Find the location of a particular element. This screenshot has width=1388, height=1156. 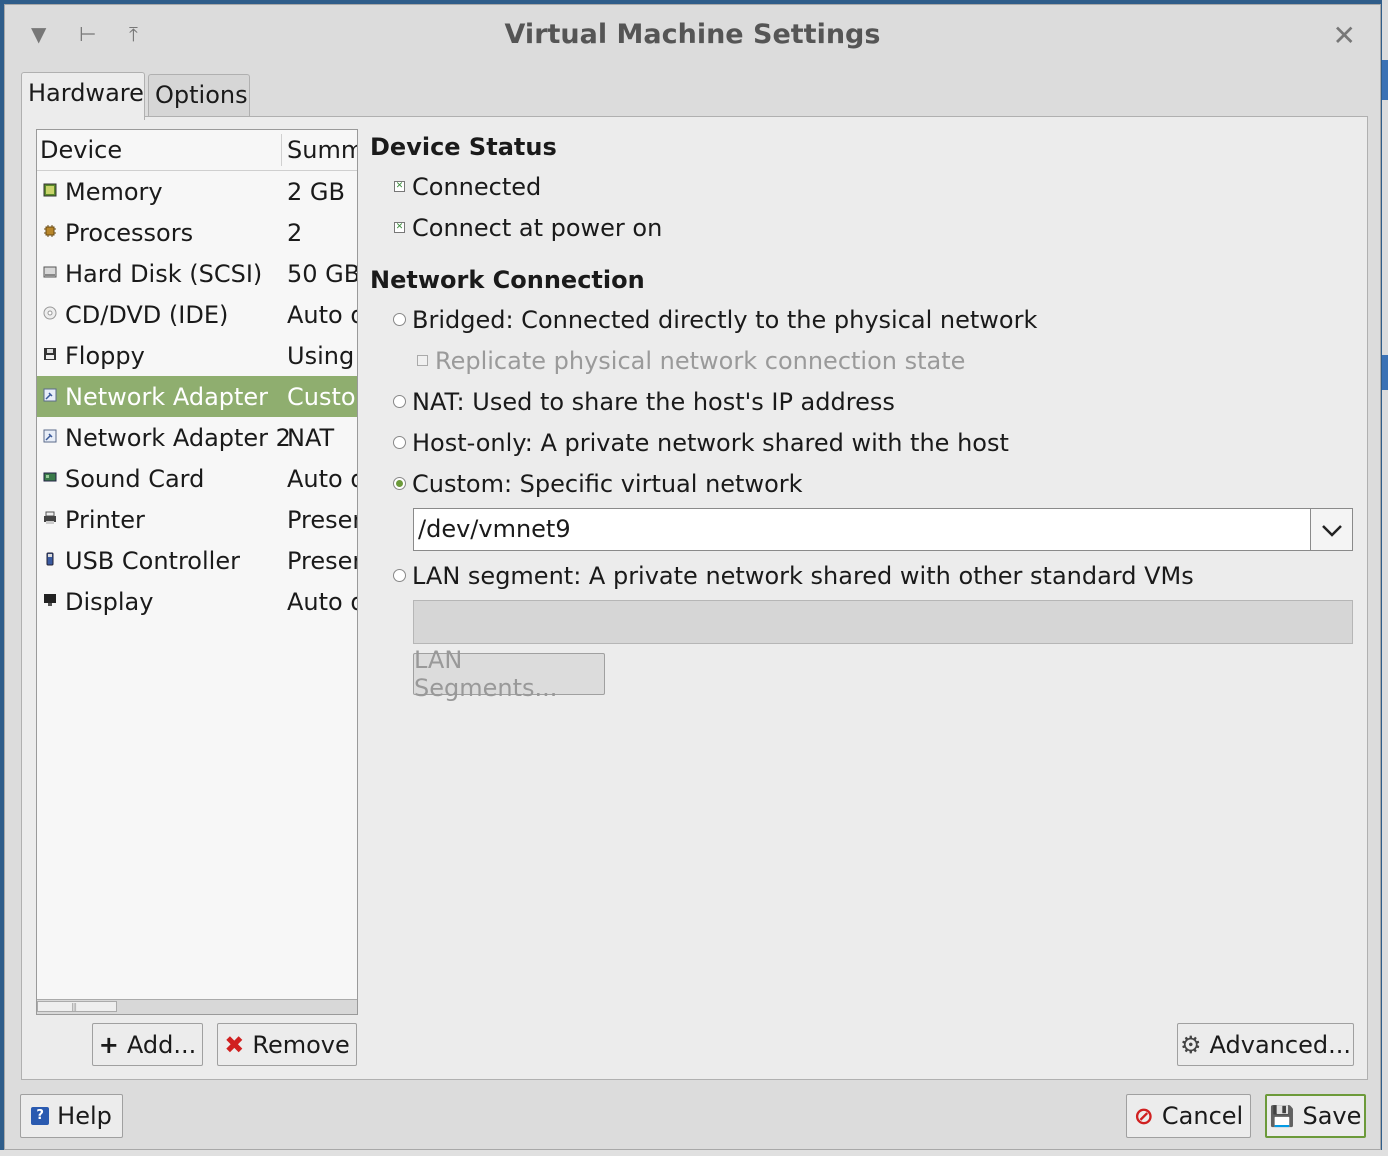

device-list-hscrollbar: ||| is located at coordinates (197, 1006).